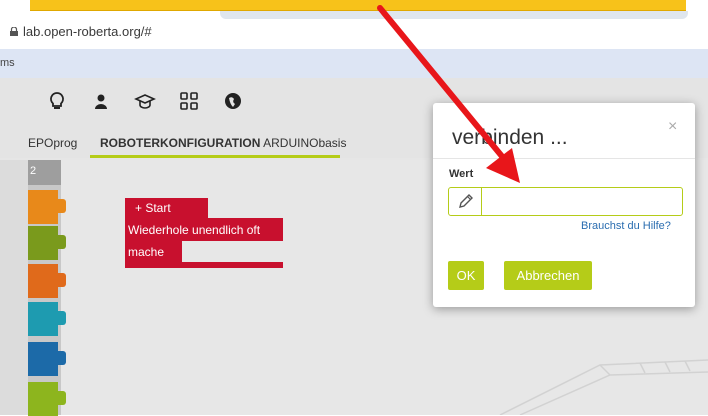  Describe the element at coordinates (145, 101) in the screenshot. I see `graduation-cap-icon` at that location.